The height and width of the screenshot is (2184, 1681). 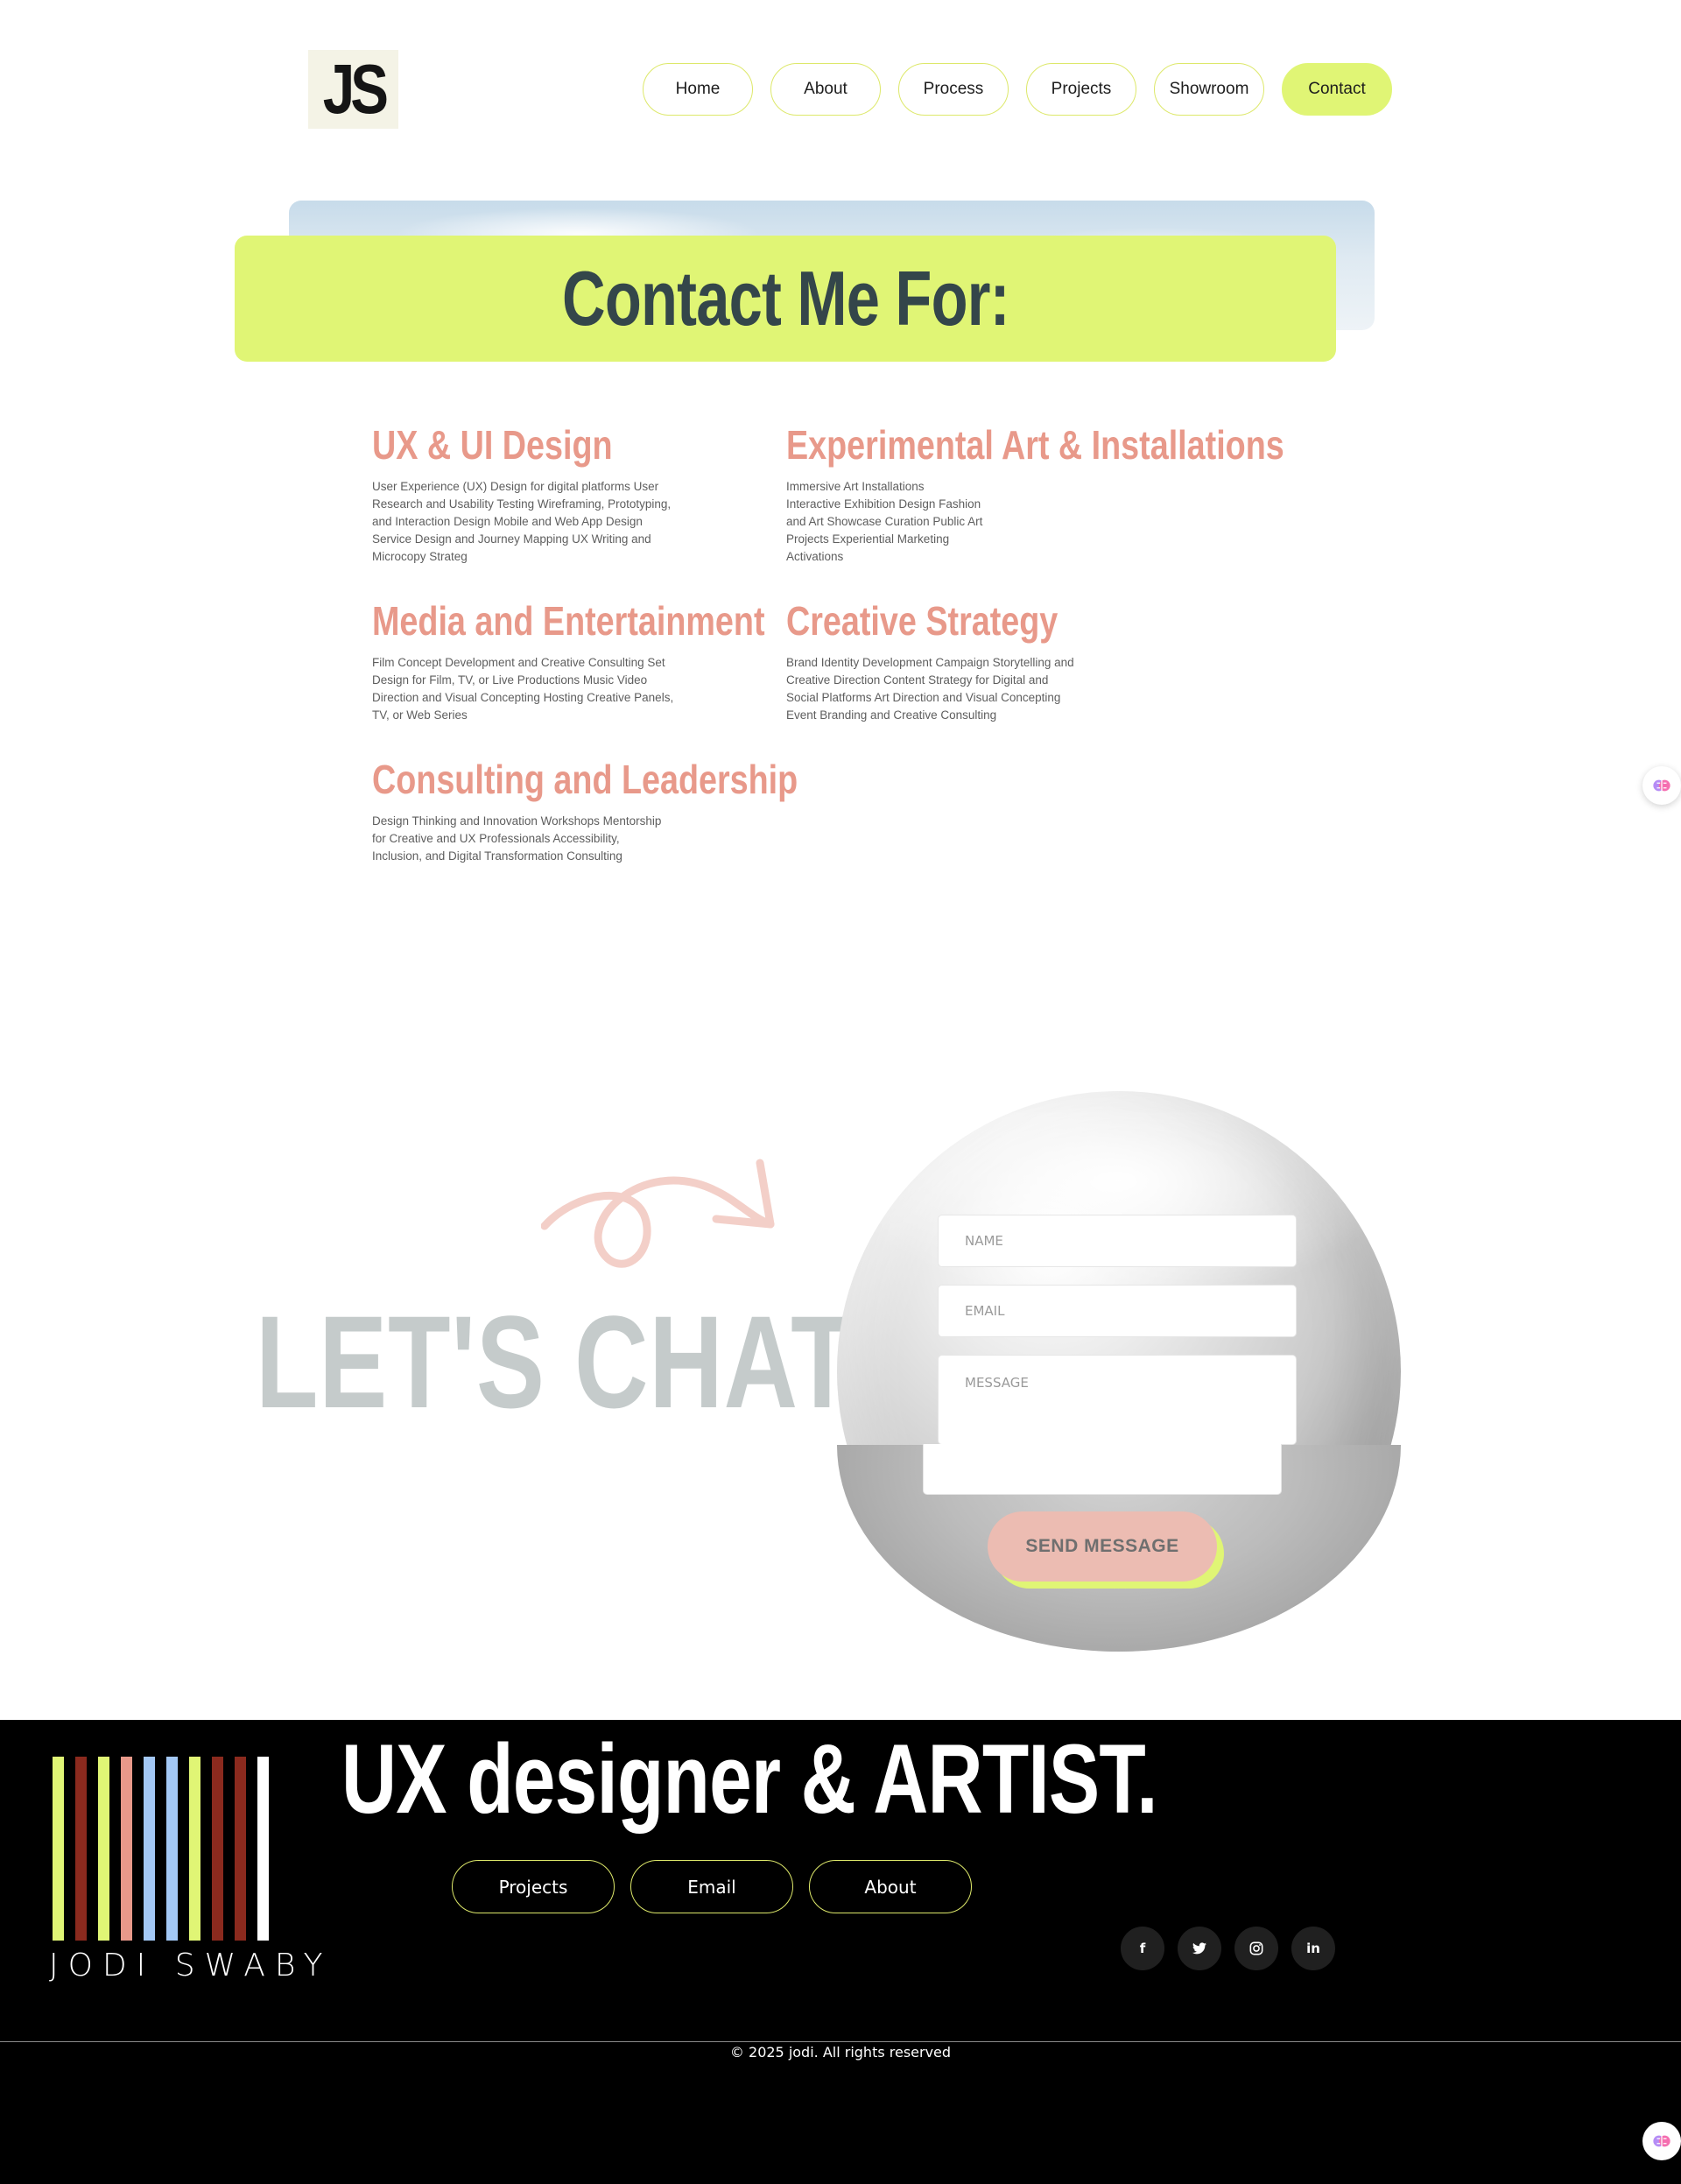 I want to click on service-line: Event Branding and Creative Consulting, so click(x=891, y=715).